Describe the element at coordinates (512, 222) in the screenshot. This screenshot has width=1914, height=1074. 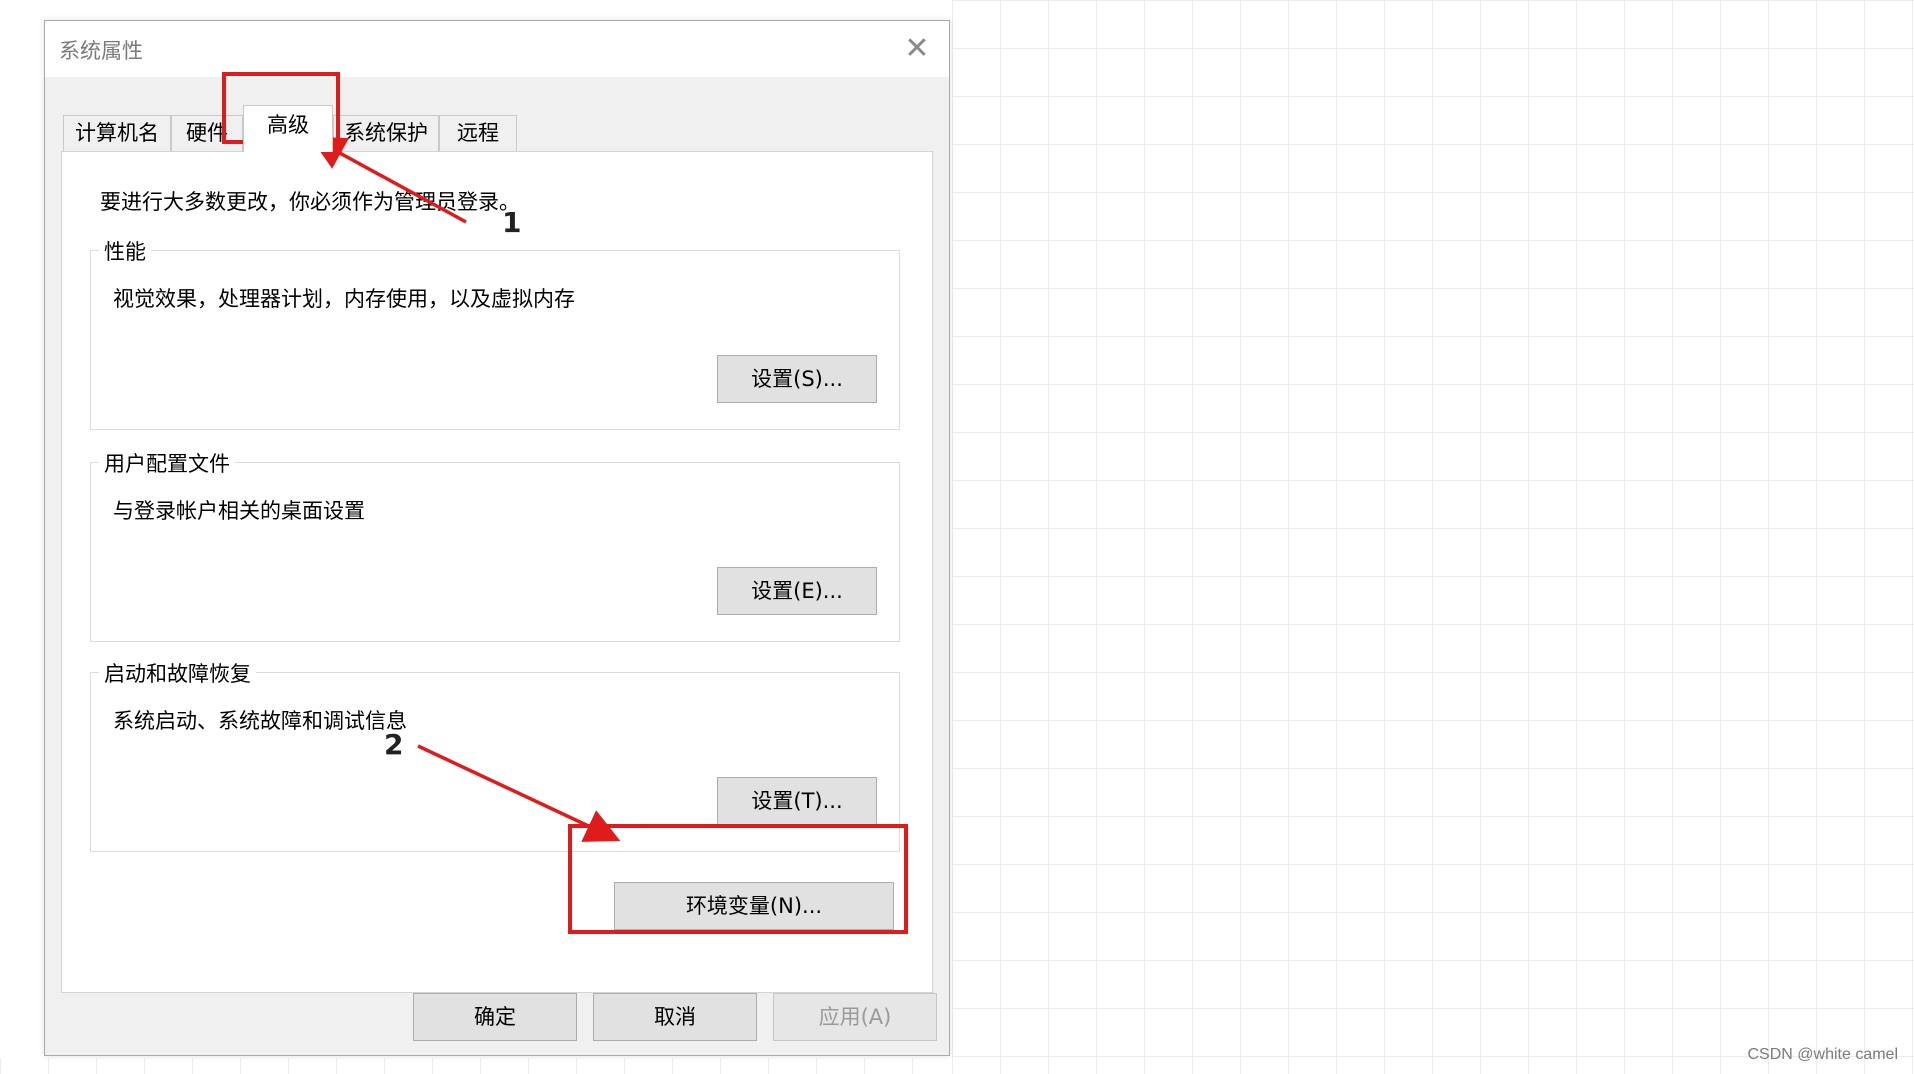
I see `annotation-step-1: 1` at that location.